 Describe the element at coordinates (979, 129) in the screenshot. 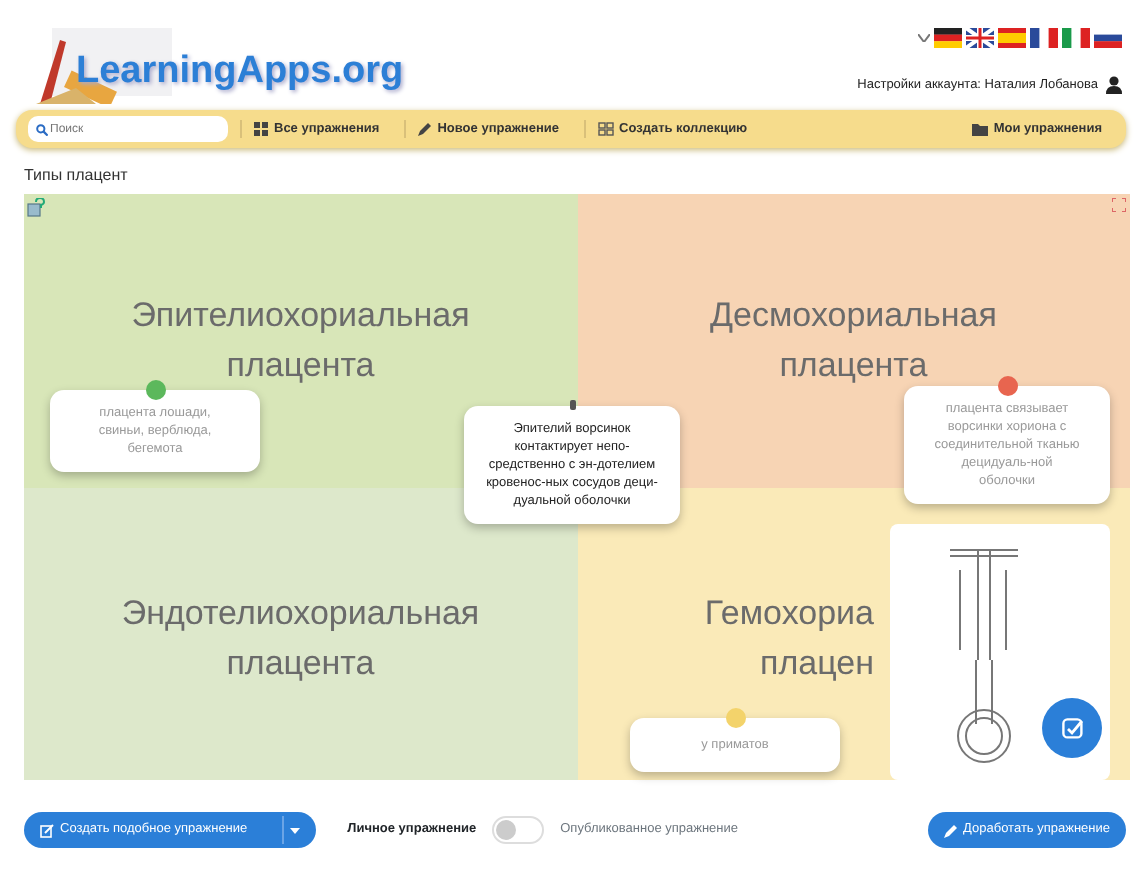

I see `folder-icon` at that location.